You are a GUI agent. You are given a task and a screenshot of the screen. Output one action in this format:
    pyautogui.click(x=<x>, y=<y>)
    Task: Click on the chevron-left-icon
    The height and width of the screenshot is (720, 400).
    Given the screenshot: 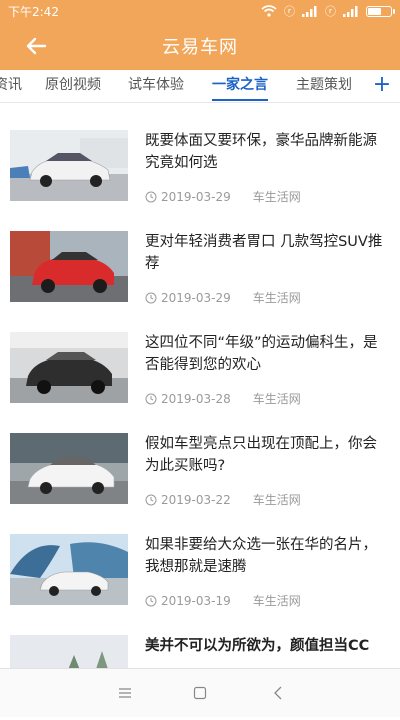 What is the action you would take?
    pyautogui.click(x=278, y=693)
    